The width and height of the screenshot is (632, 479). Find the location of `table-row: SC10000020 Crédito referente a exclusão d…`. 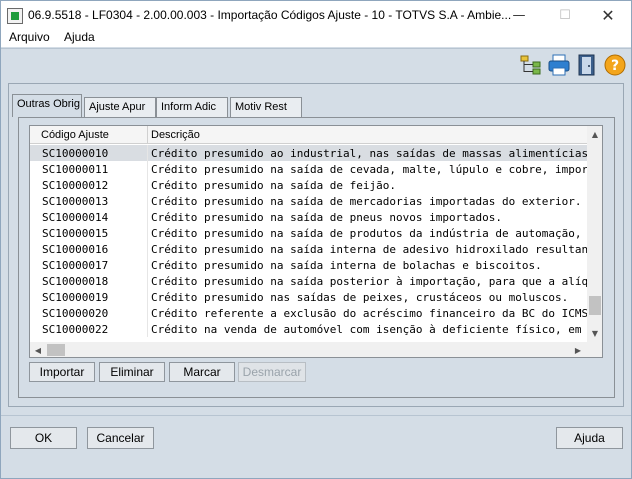

table-row: SC10000020 Crédito referente a exclusão d… is located at coordinates (308, 313).